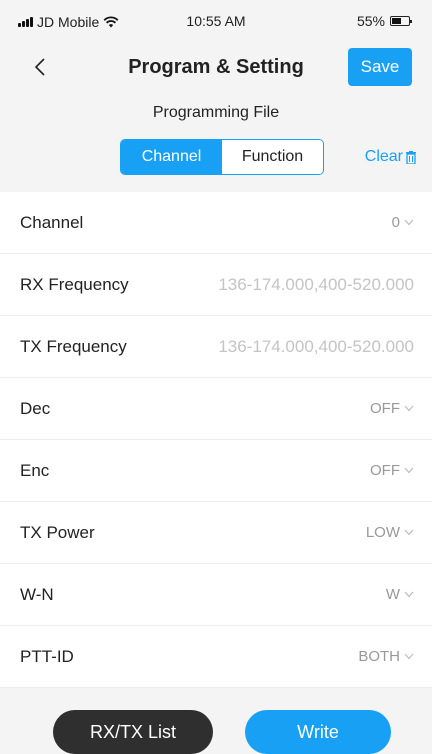 This screenshot has width=432, height=754. What do you see at coordinates (133, 732) in the screenshot?
I see `rx-tx-list-button: RX/TX List` at bounding box center [133, 732].